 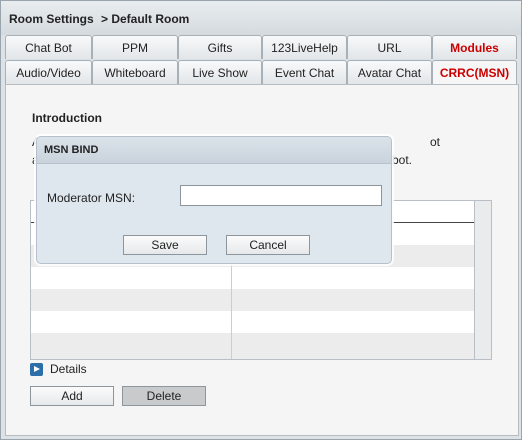 What do you see at coordinates (71, 150) in the screenshot?
I see `dialog-title: MSN BIND` at bounding box center [71, 150].